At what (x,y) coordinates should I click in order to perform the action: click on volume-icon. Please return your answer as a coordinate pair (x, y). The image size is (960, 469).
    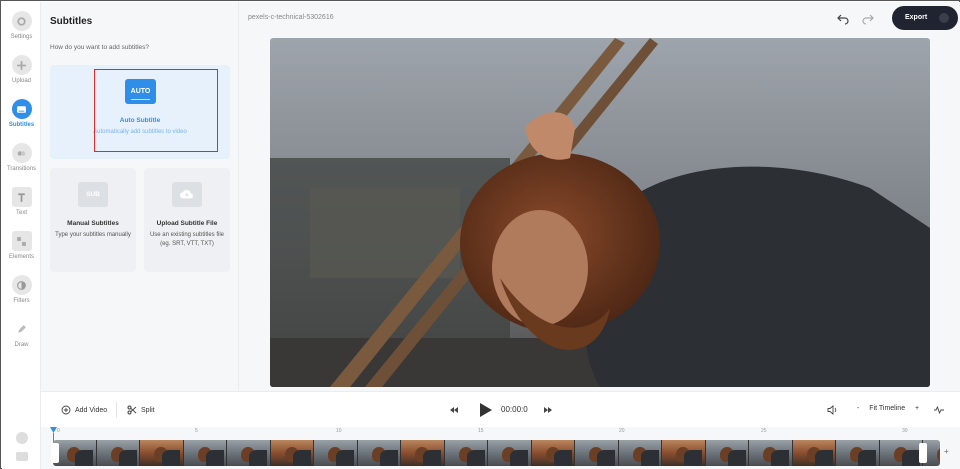
    Looking at the image, I should click on (832, 410).